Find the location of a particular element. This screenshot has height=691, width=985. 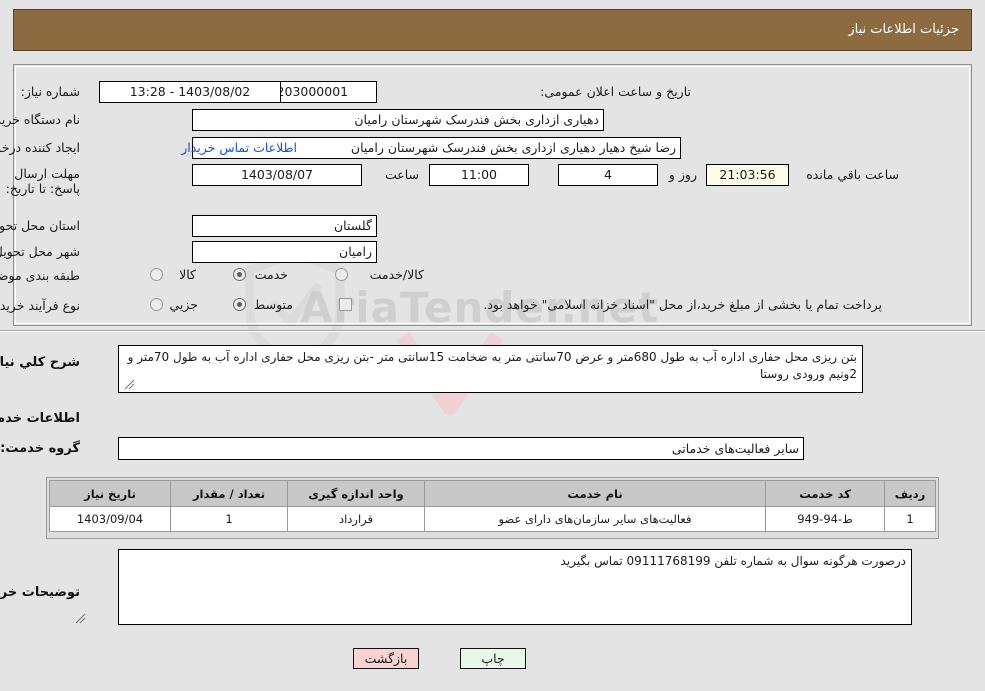

col-row: ردیف is located at coordinates (910, 493).